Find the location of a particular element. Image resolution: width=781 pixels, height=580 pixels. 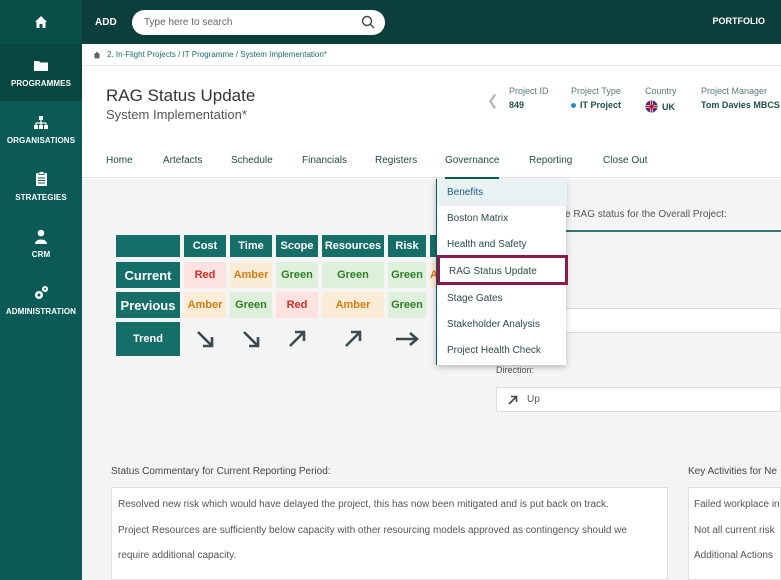

breadcrumb-divider is located at coordinates (431, 65).